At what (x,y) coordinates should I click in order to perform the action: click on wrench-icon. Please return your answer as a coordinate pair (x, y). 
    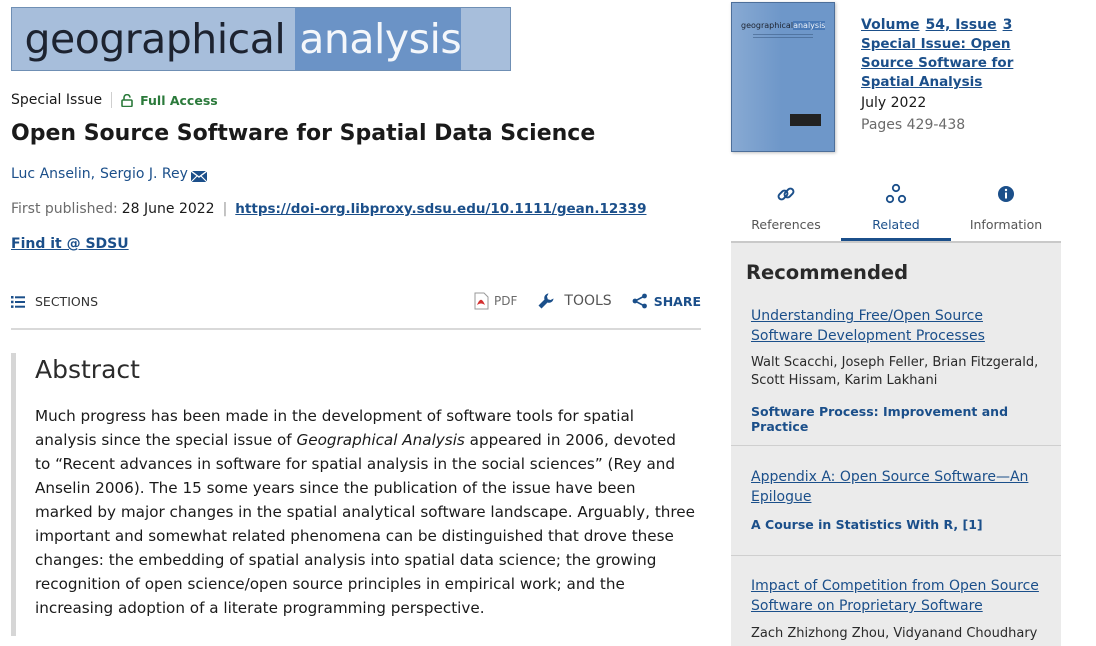
    Looking at the image, I should click on (546, 301).